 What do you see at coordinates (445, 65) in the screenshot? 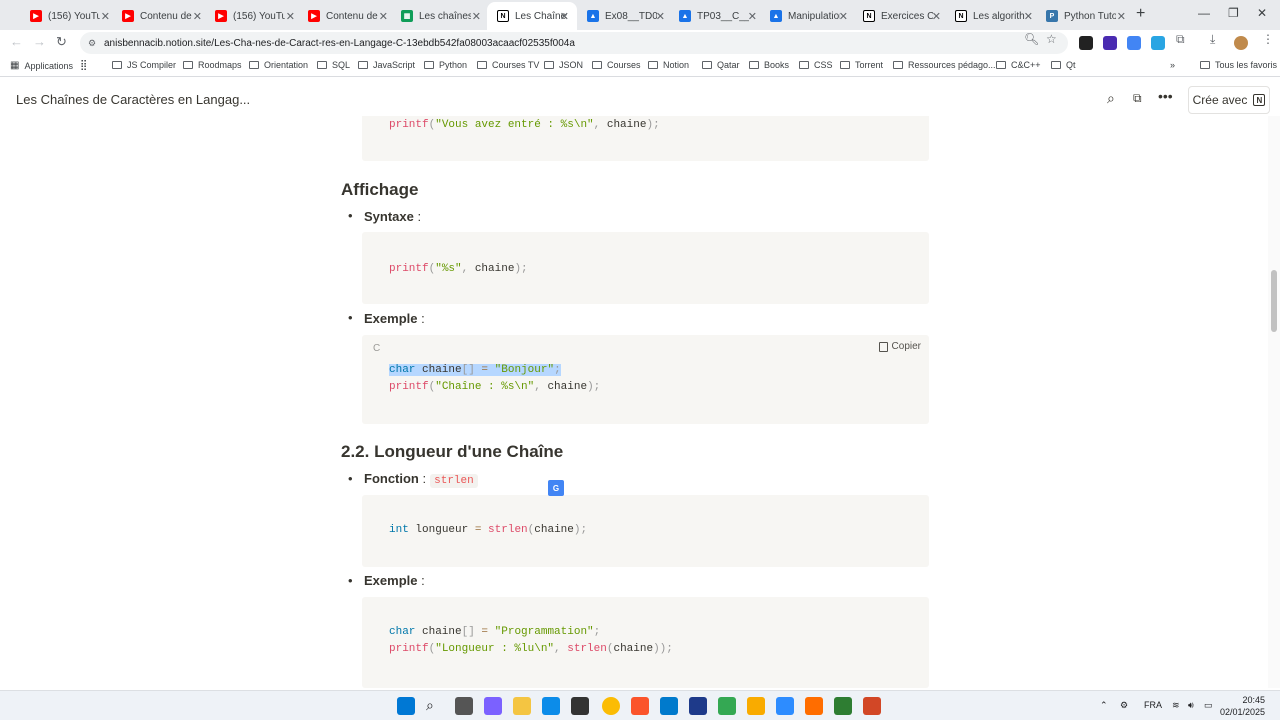
I see `bookmark-python: Python` at bounding box center [445, 65].